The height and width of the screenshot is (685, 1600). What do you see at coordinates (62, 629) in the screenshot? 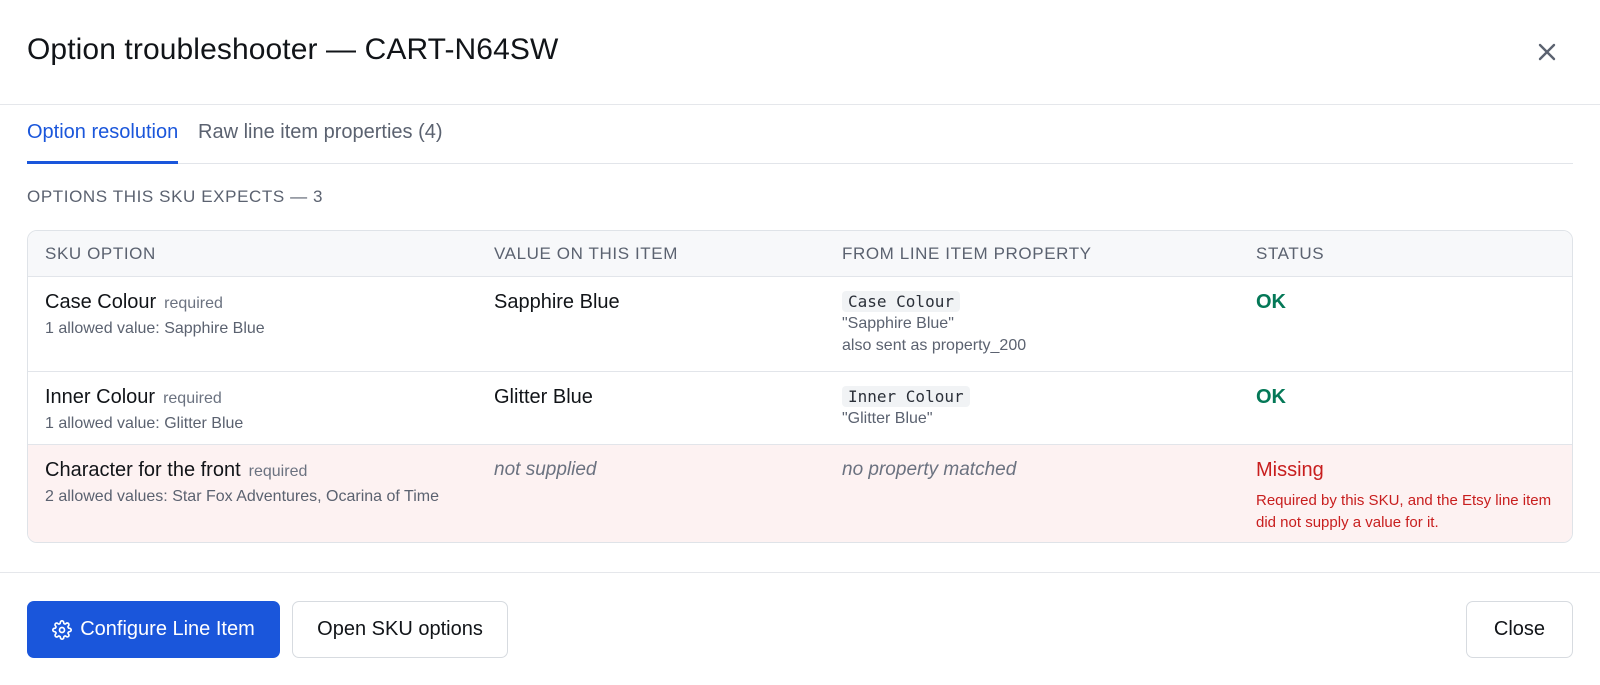
I see `gear-icon` at bounding box center [62, 629].